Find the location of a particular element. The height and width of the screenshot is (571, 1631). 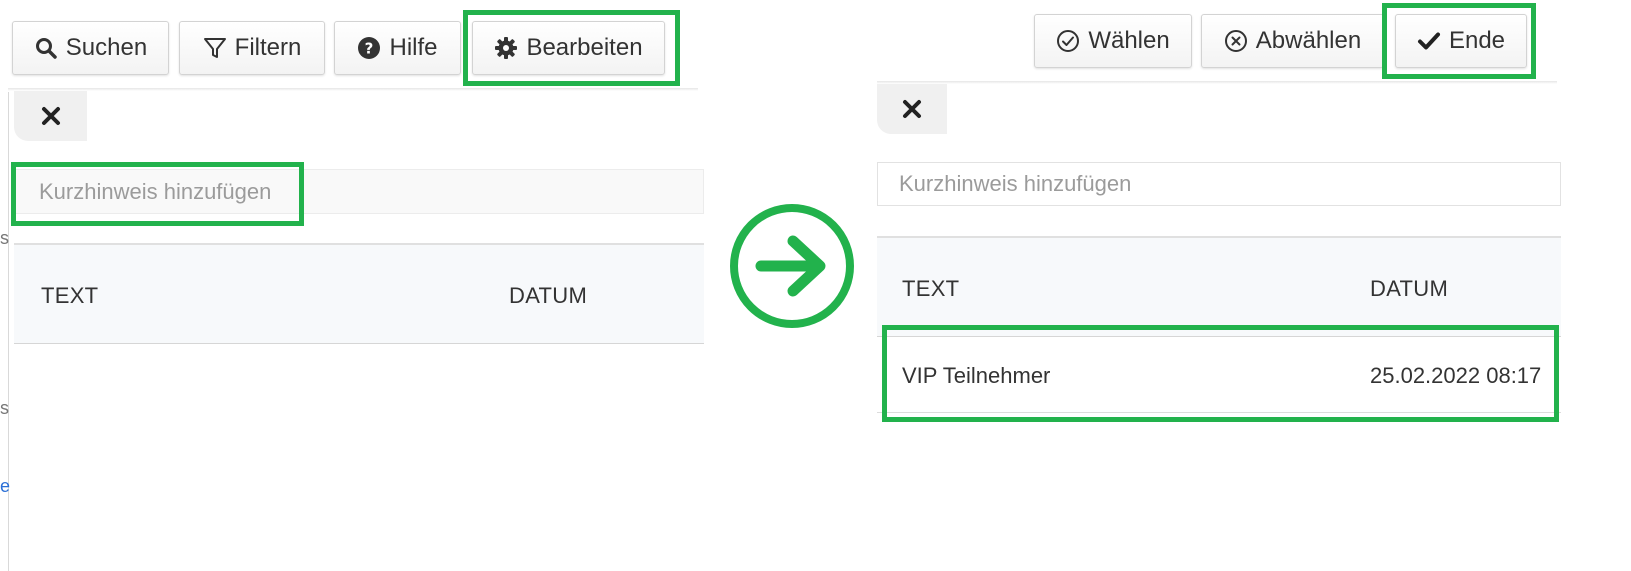

filter-button-label: Filtern is located at coordinates (268, 47).